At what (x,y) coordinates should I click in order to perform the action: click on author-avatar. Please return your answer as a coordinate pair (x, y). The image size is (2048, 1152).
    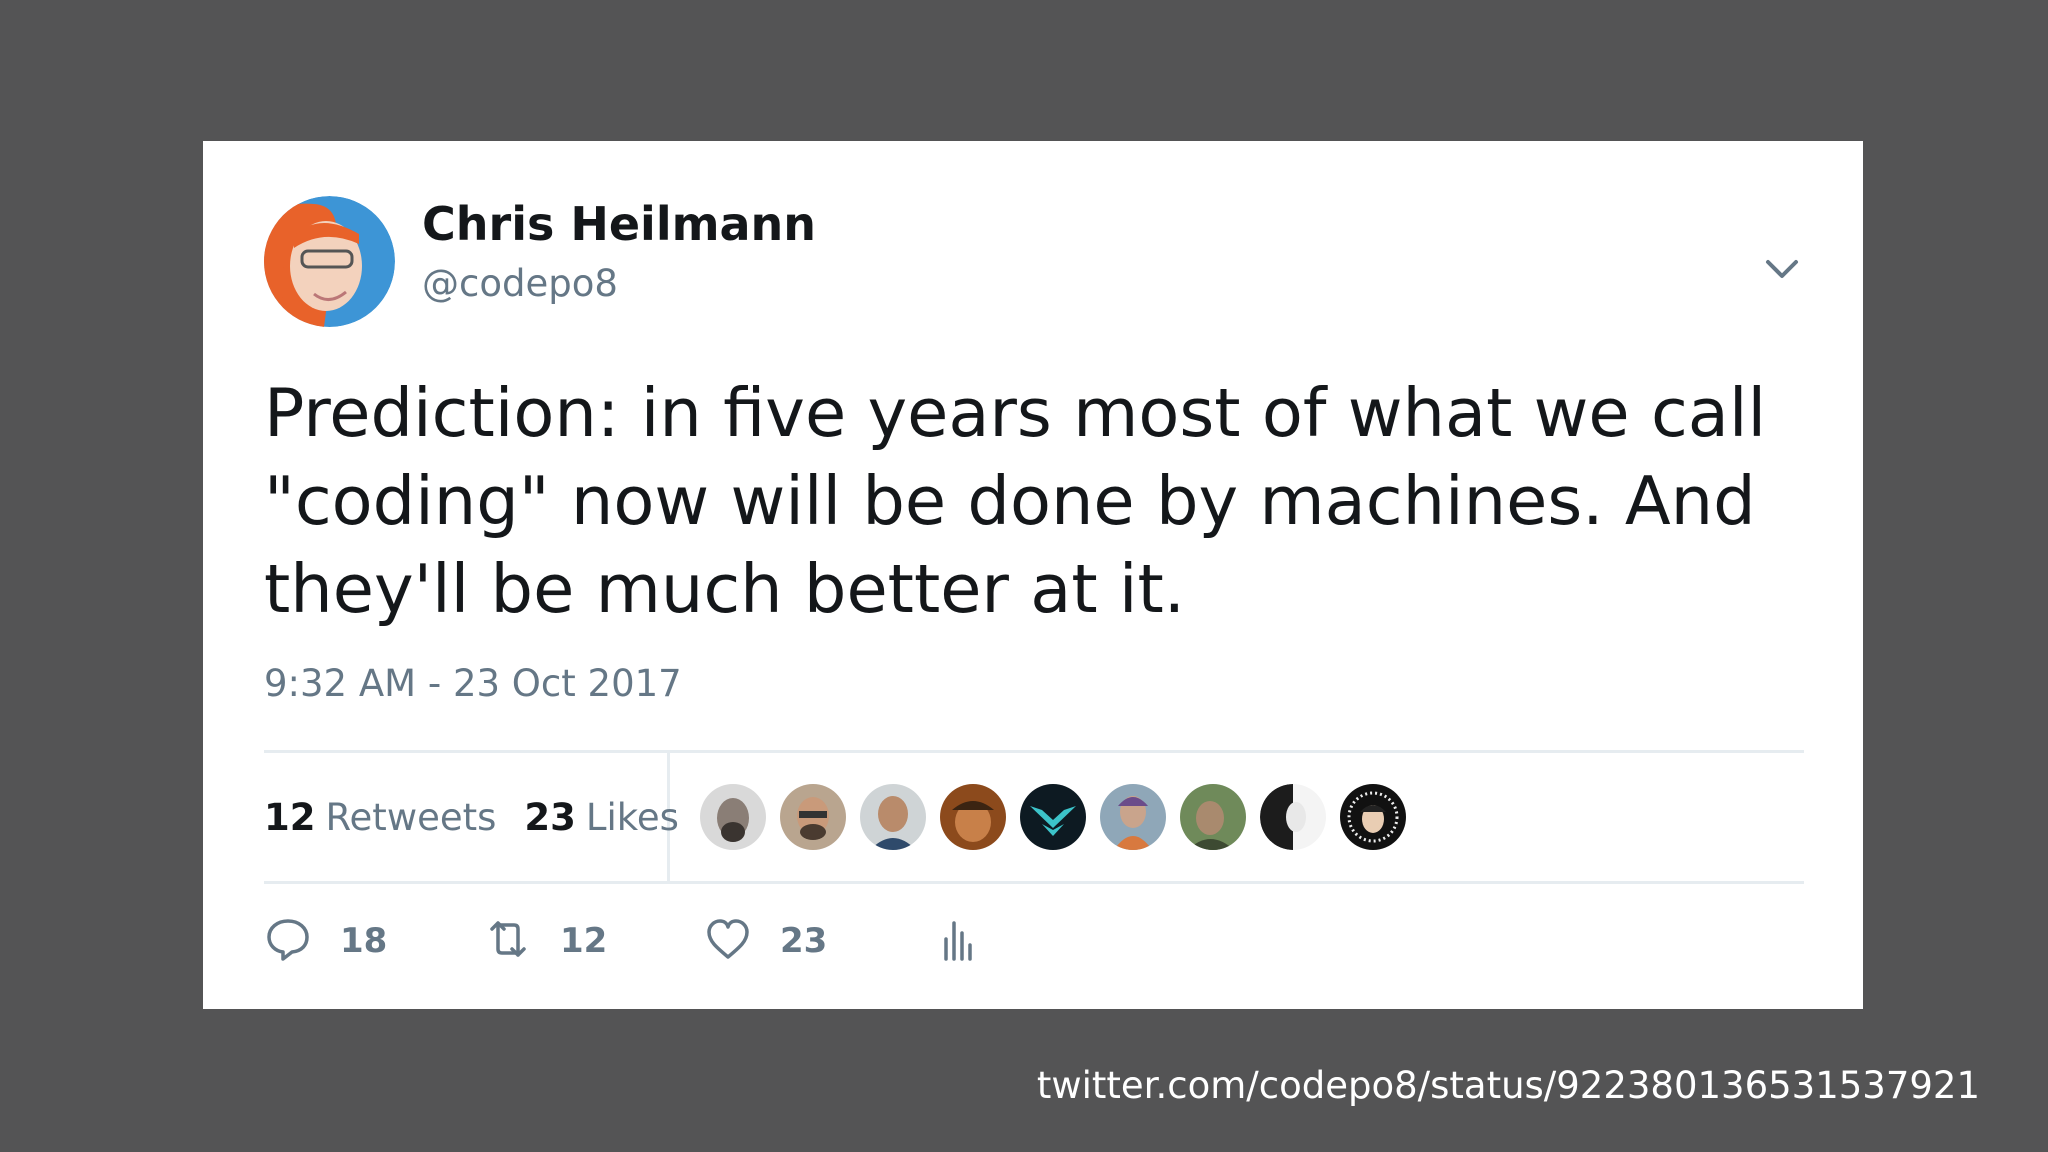
    Looking at the image, I should click on (329, 261).